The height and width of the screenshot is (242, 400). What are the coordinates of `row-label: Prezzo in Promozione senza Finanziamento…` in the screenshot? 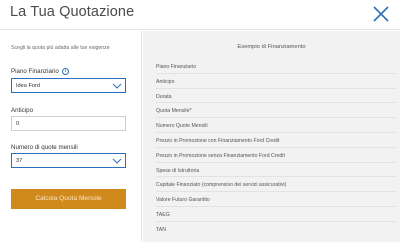 It's located at (220, 155).